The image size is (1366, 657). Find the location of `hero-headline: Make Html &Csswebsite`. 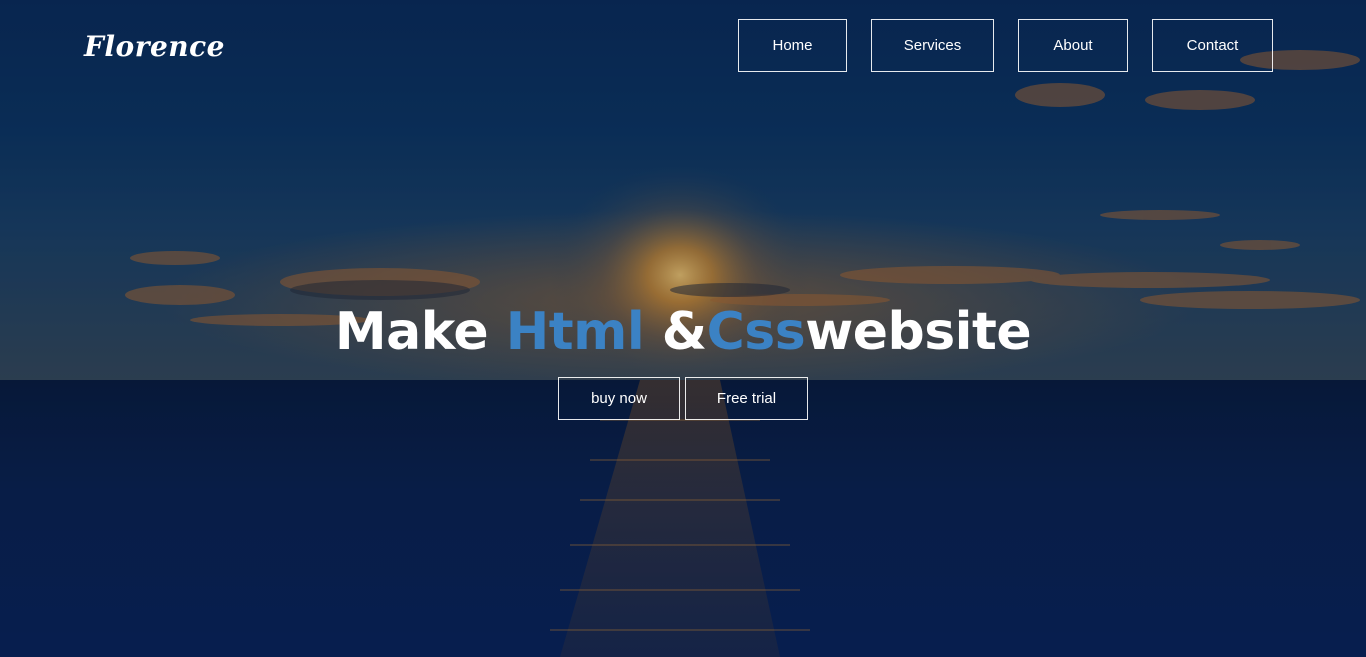

hero-headline: Make Html &Csswebsite is located at coordinates (683, 332).